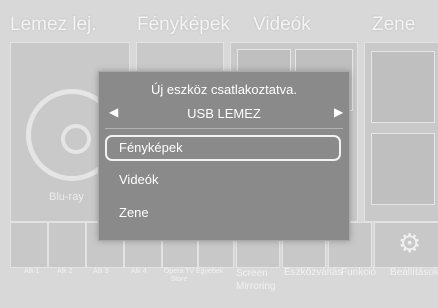 Image resolution: width=438 pixels, height=308 pixels. I want to click on option-photos: Fényképek, so click(223, 148).